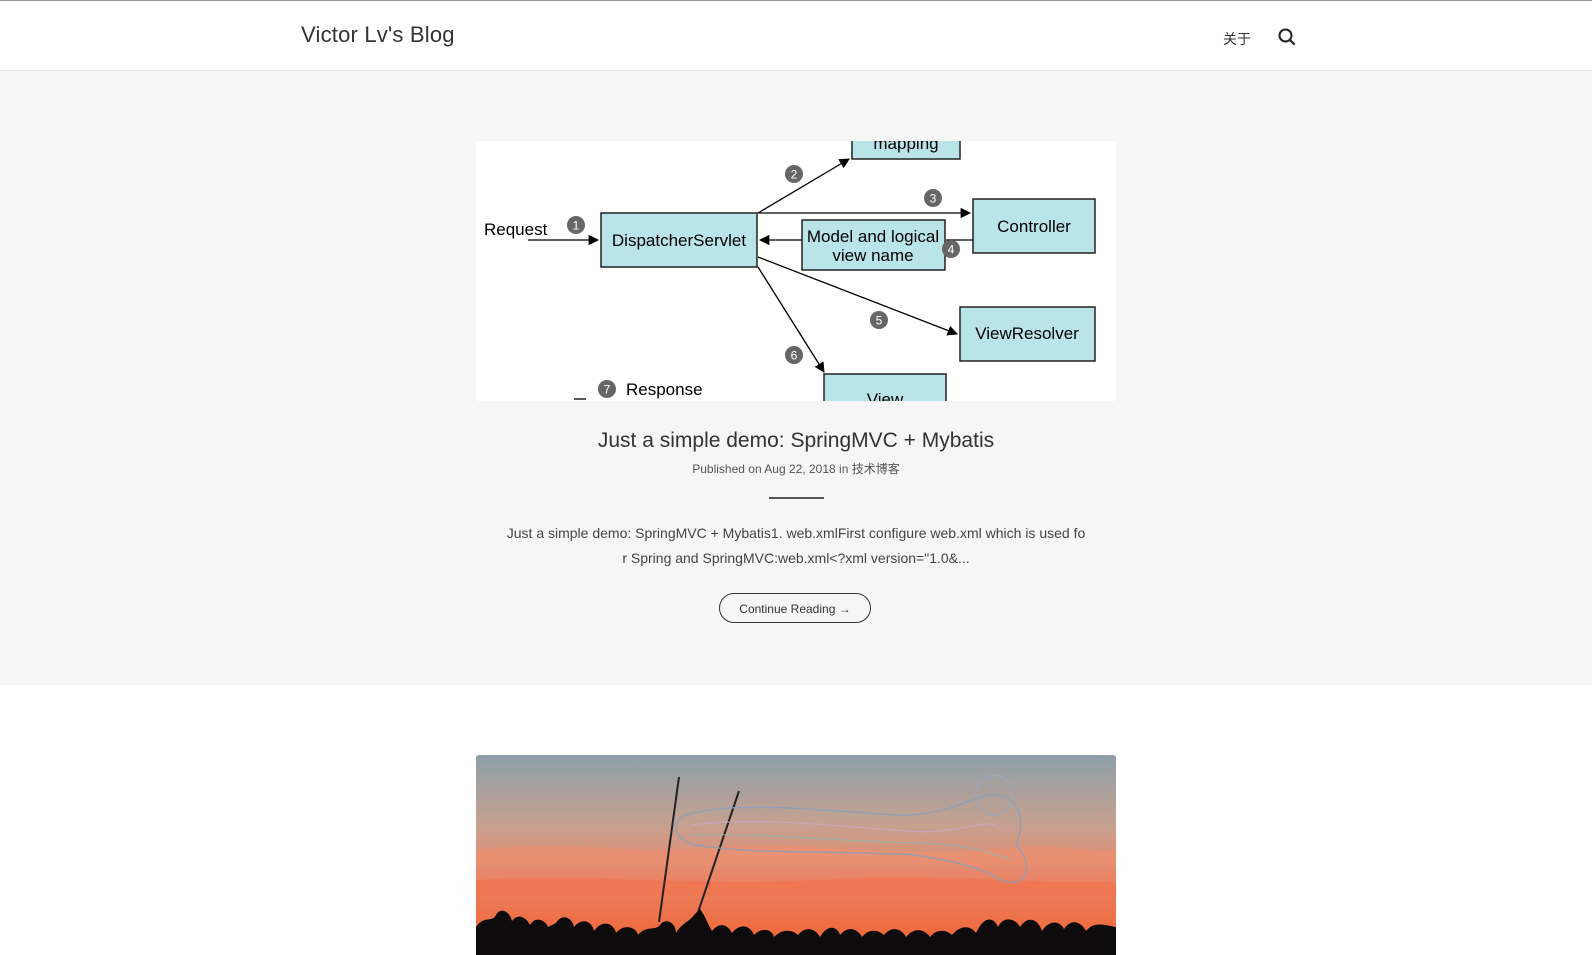 This screenshot has height=955, width=1592. Describe the element at coordinates (1034, 226) in the screenshot. I see `diagram-label-controller: Controller` at that location.